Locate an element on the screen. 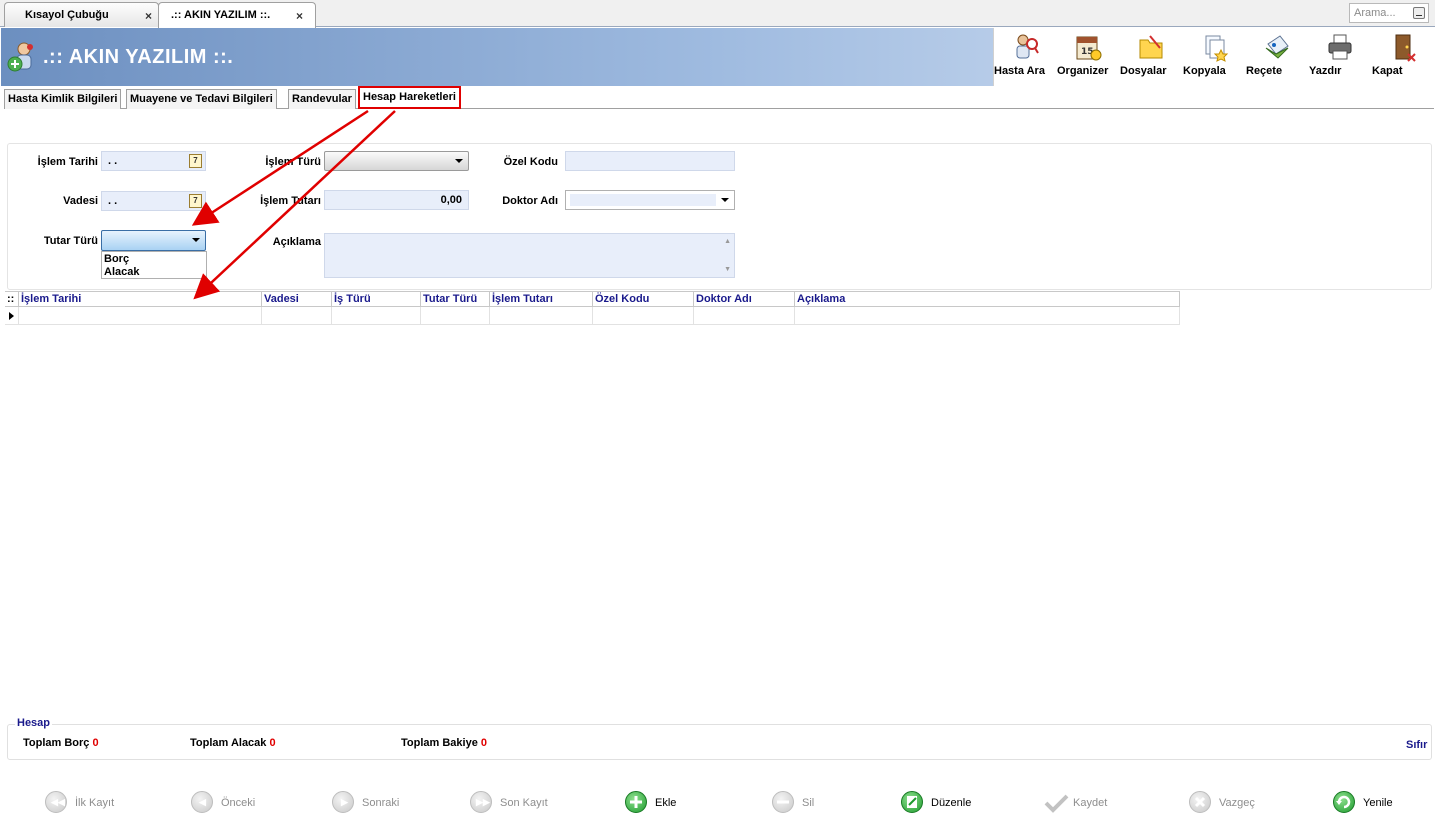  islem-tutari-value: 0,00 is located at coordinates (451, 200).